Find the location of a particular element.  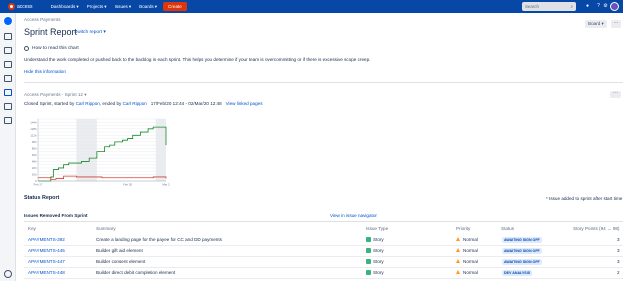

weekend-band is located at coordinates (86, 150).